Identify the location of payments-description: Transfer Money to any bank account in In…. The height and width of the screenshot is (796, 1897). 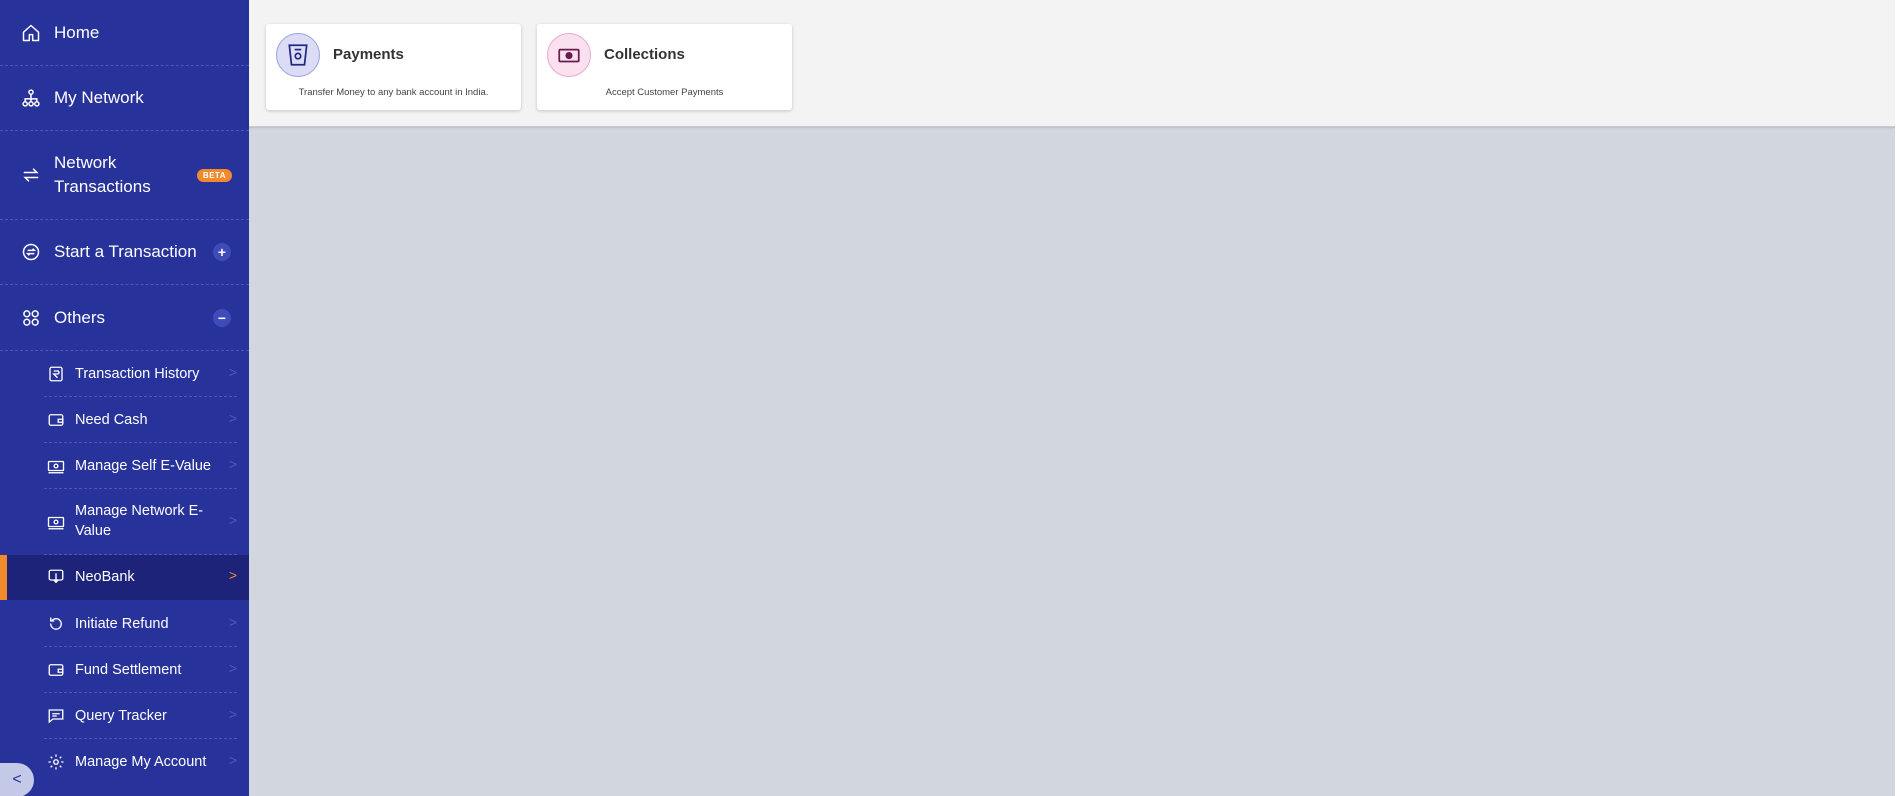
(393, 92).